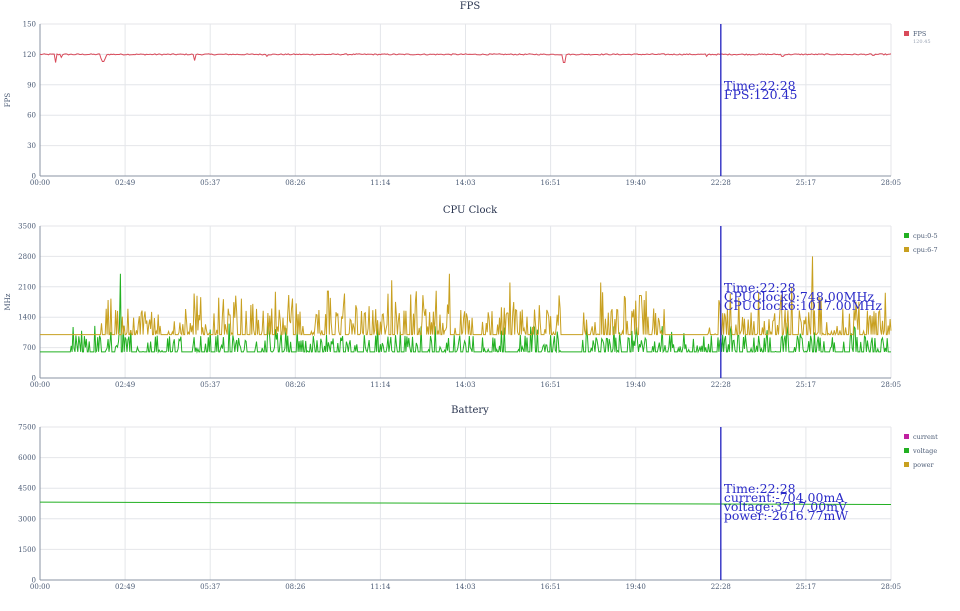 The image size is (960, 611). I want to click on y-tick-label: 700, so click(29, 348).